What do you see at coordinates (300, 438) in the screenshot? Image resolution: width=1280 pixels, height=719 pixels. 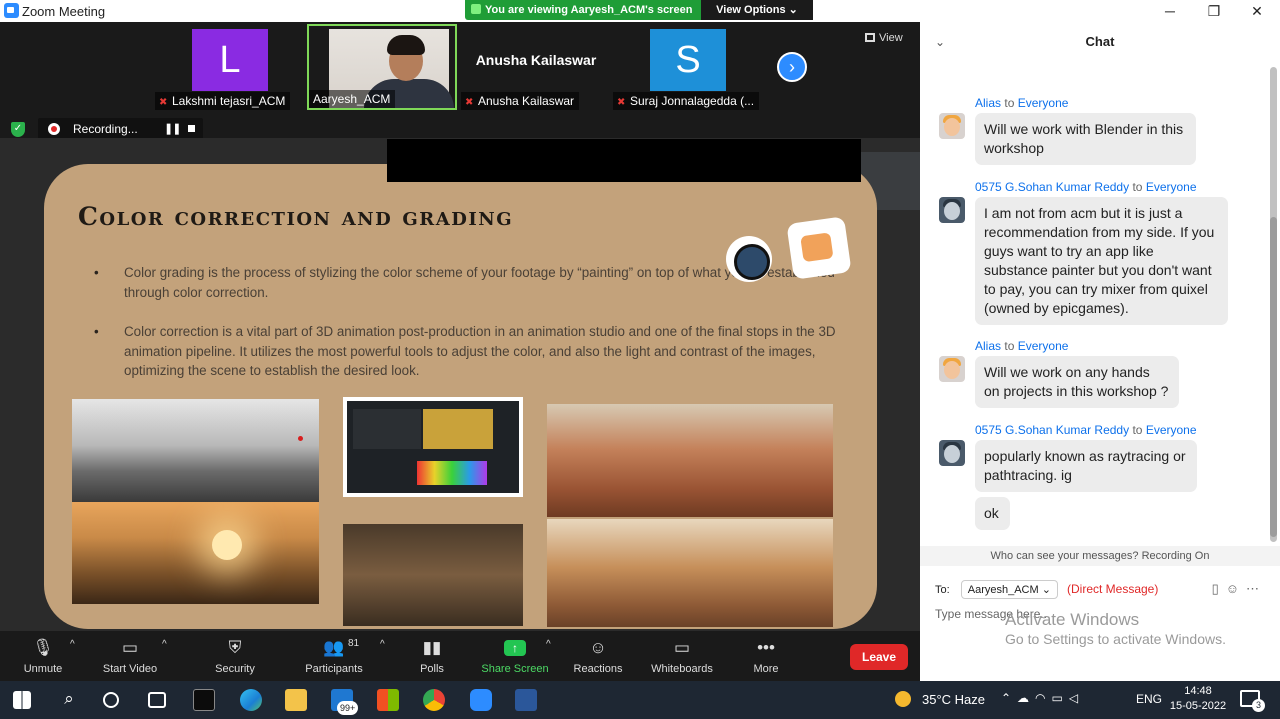 I see `cursor-dot` at bounding box center [300, 438].